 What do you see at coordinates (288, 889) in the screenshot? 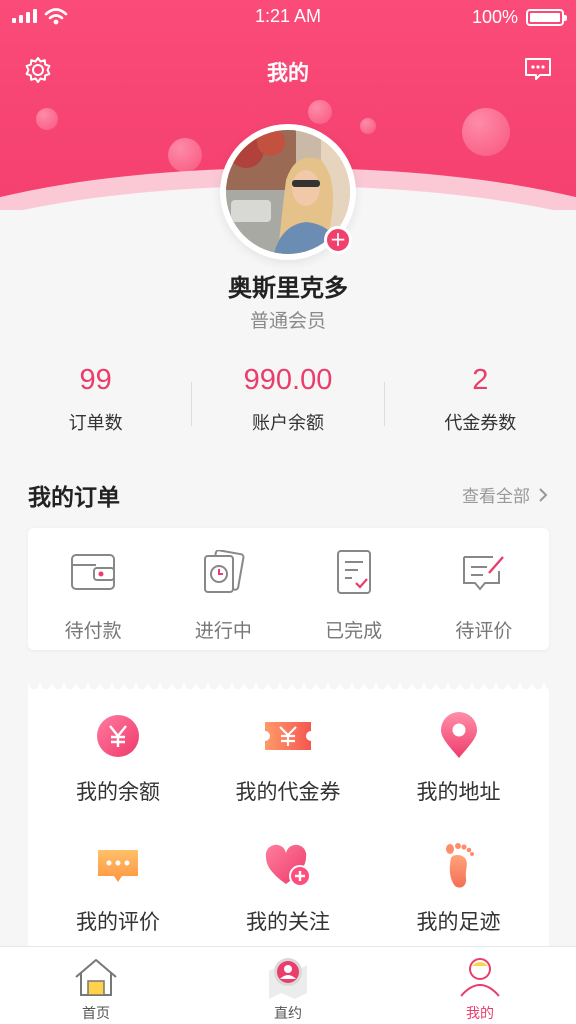
I see `service-follows: 我的关注` at bounding box center [288, 889].